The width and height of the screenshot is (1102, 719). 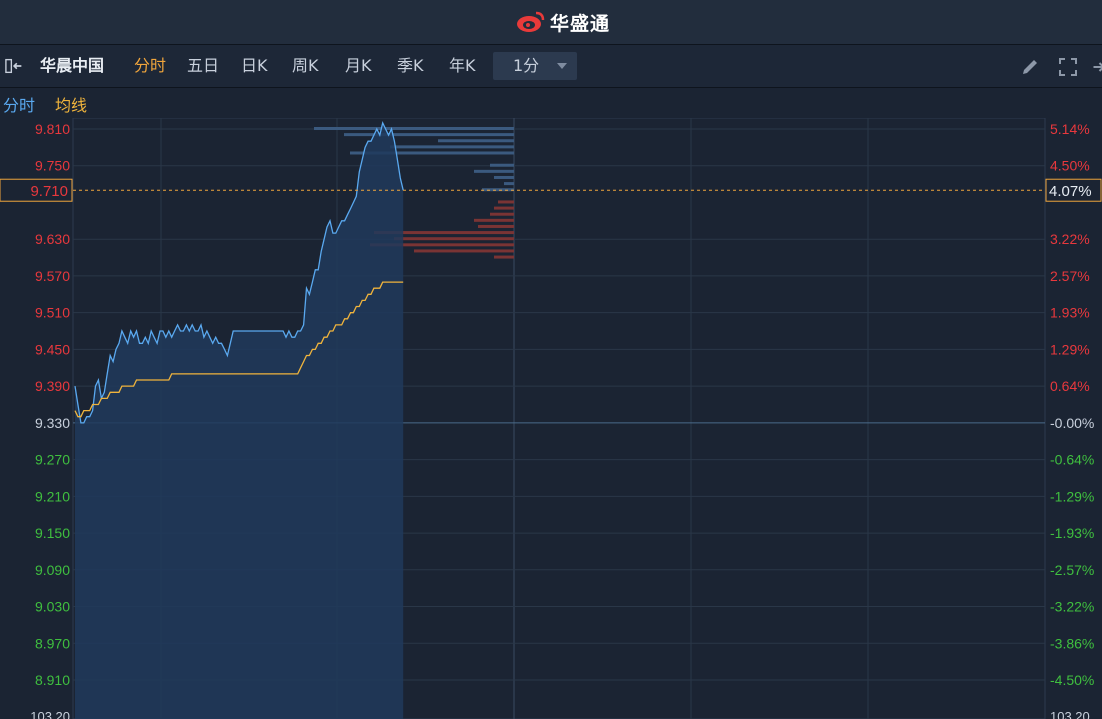 I want to click on chevron-down-icon, so click(x=562, y=66).